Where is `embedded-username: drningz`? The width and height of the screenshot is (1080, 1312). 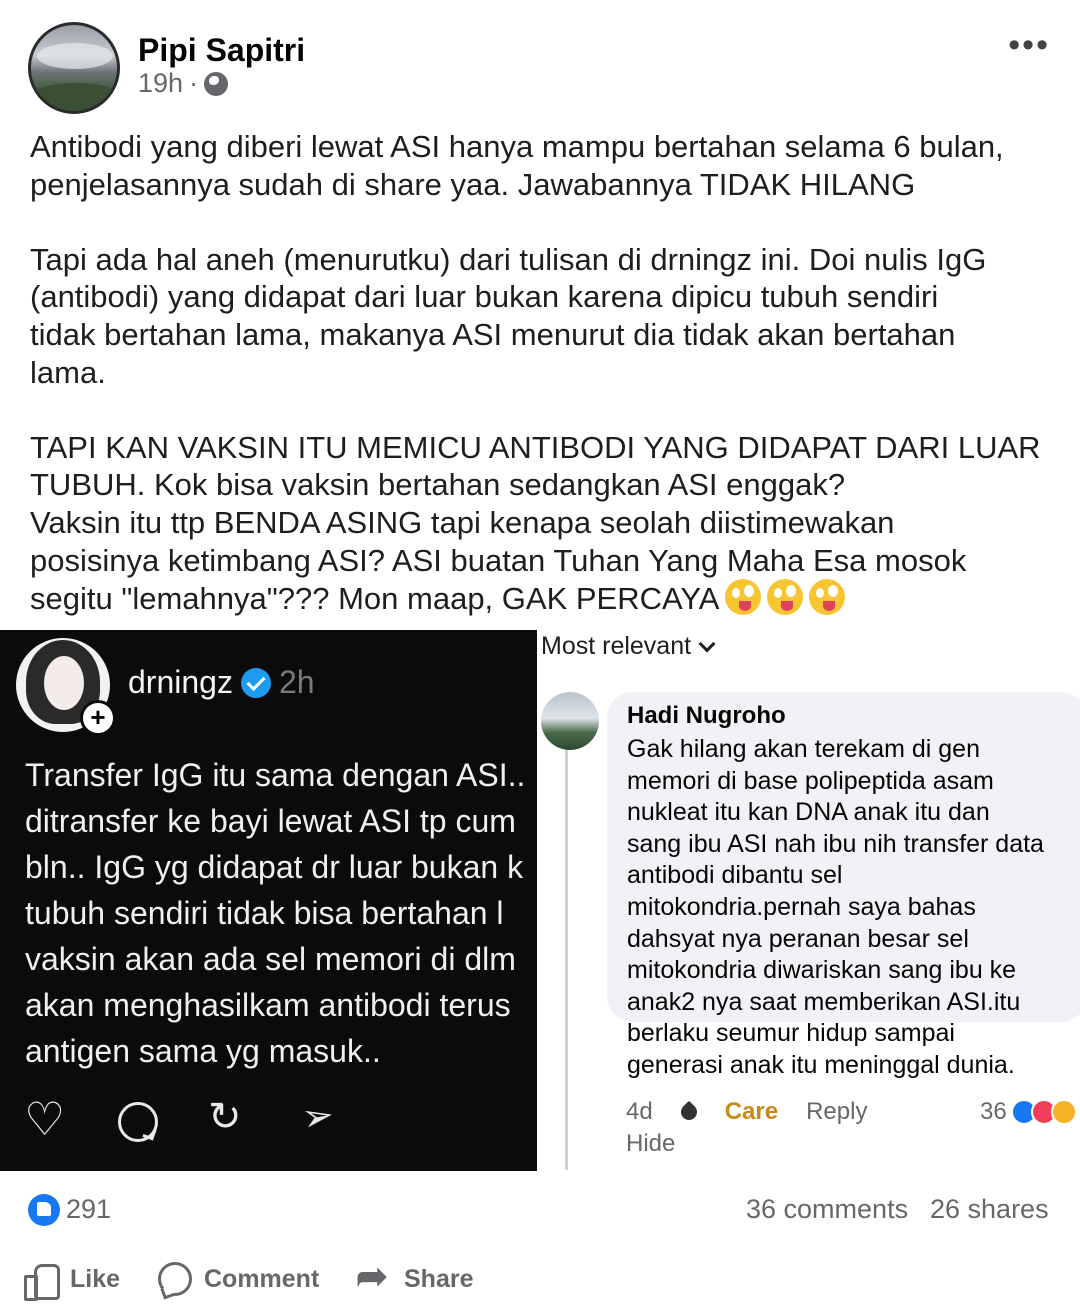
embedded-username: drningz is located at coordinates (180, 682).